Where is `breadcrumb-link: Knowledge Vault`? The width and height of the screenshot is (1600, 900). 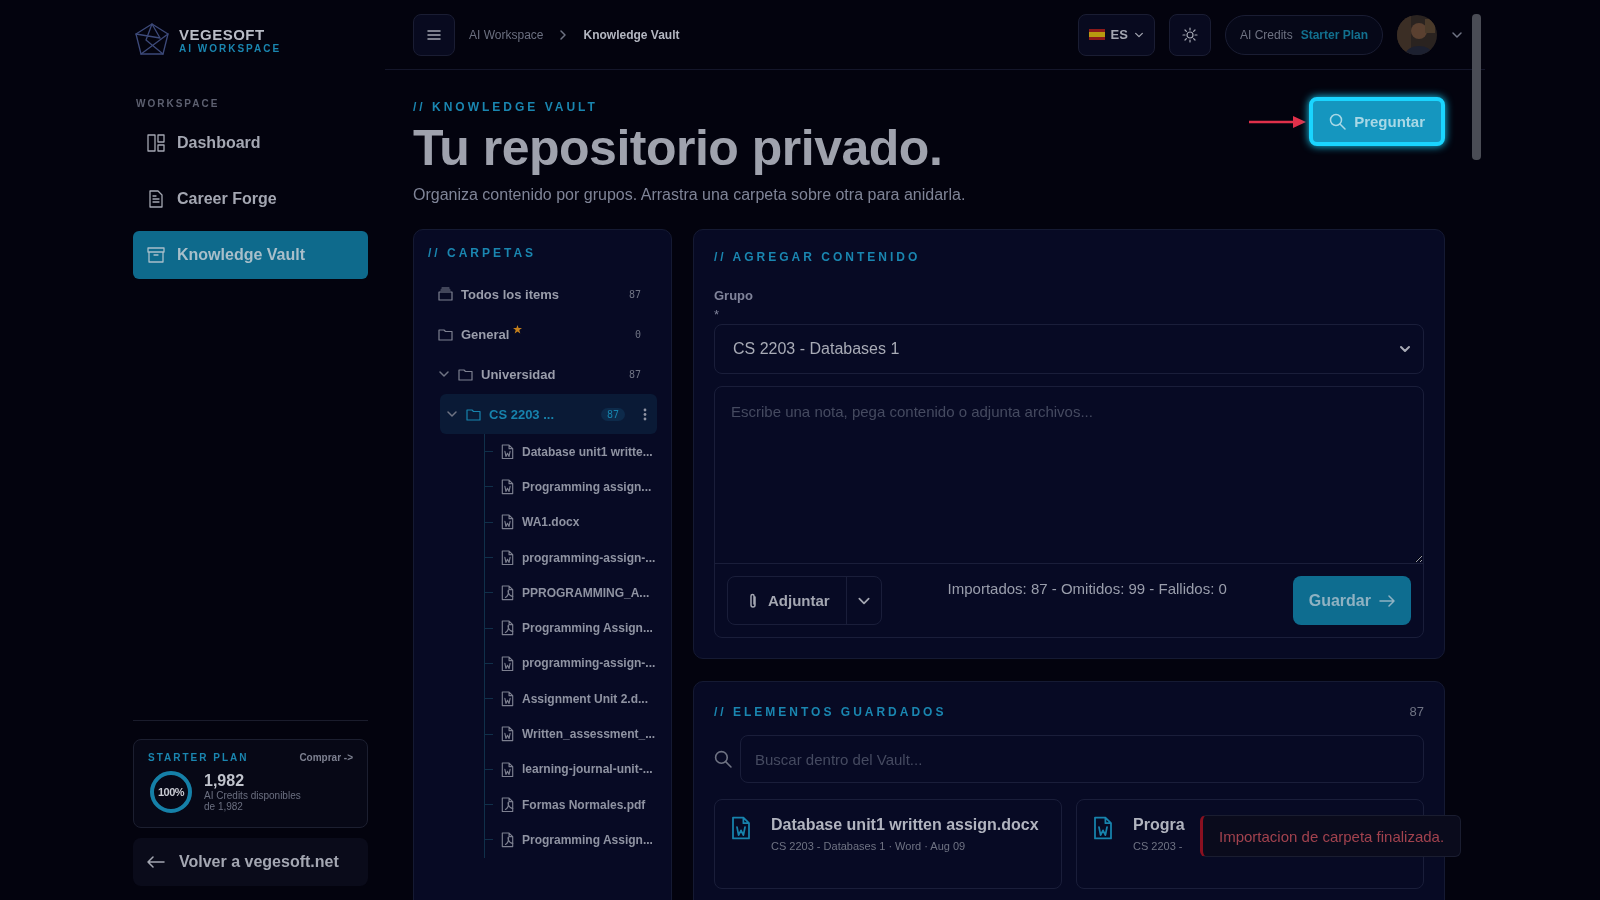 breadcrumb-link: Knowledge Vault is located at coordinates (631, 34).